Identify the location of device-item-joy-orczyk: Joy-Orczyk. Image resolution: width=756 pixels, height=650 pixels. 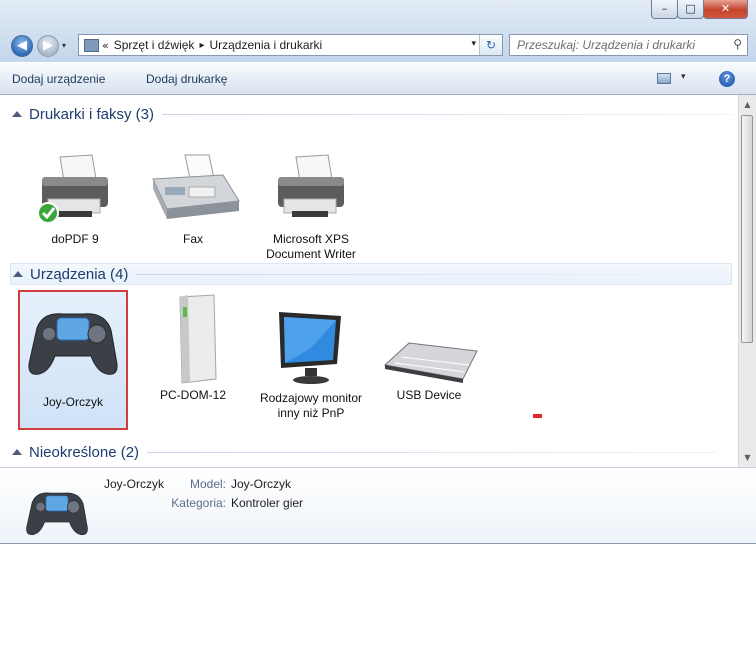
(73, 360).